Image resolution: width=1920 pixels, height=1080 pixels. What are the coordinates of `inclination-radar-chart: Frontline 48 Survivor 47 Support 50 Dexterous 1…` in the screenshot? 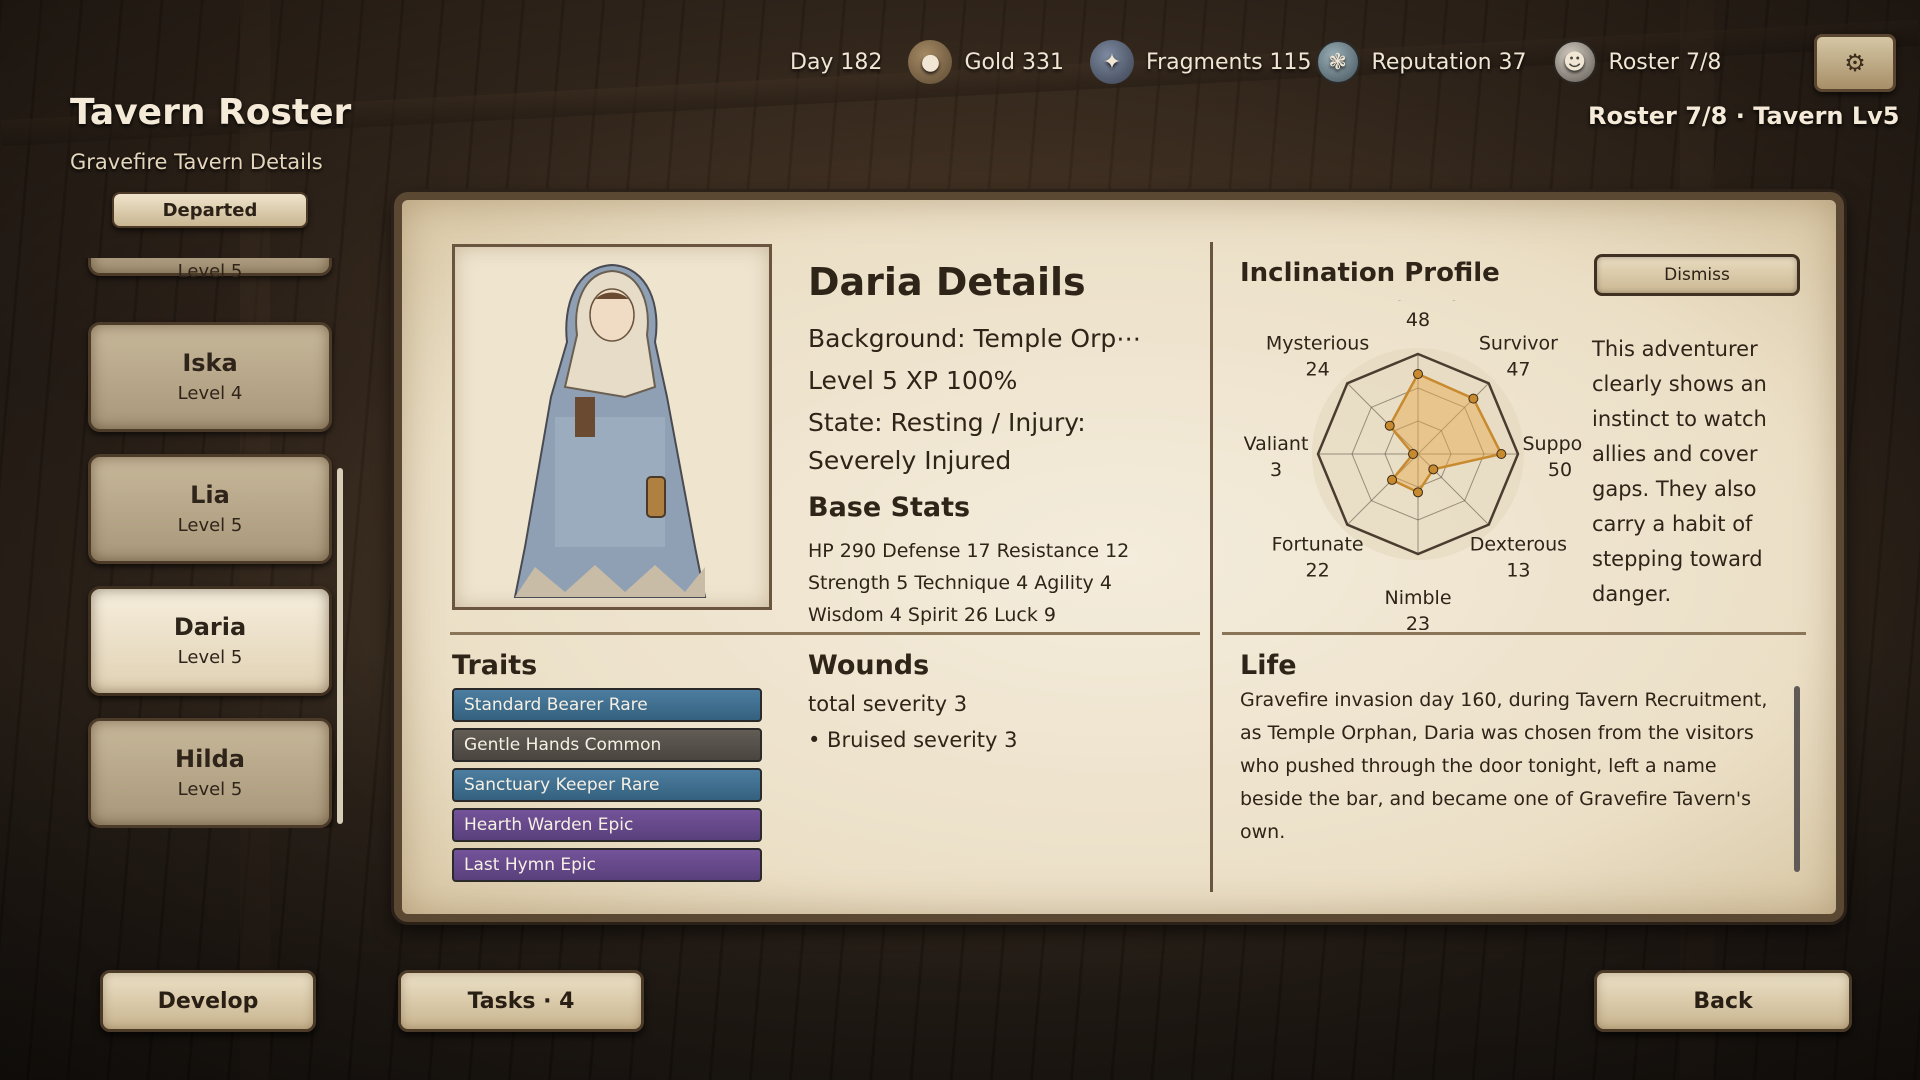 It's located at (1414, 465).